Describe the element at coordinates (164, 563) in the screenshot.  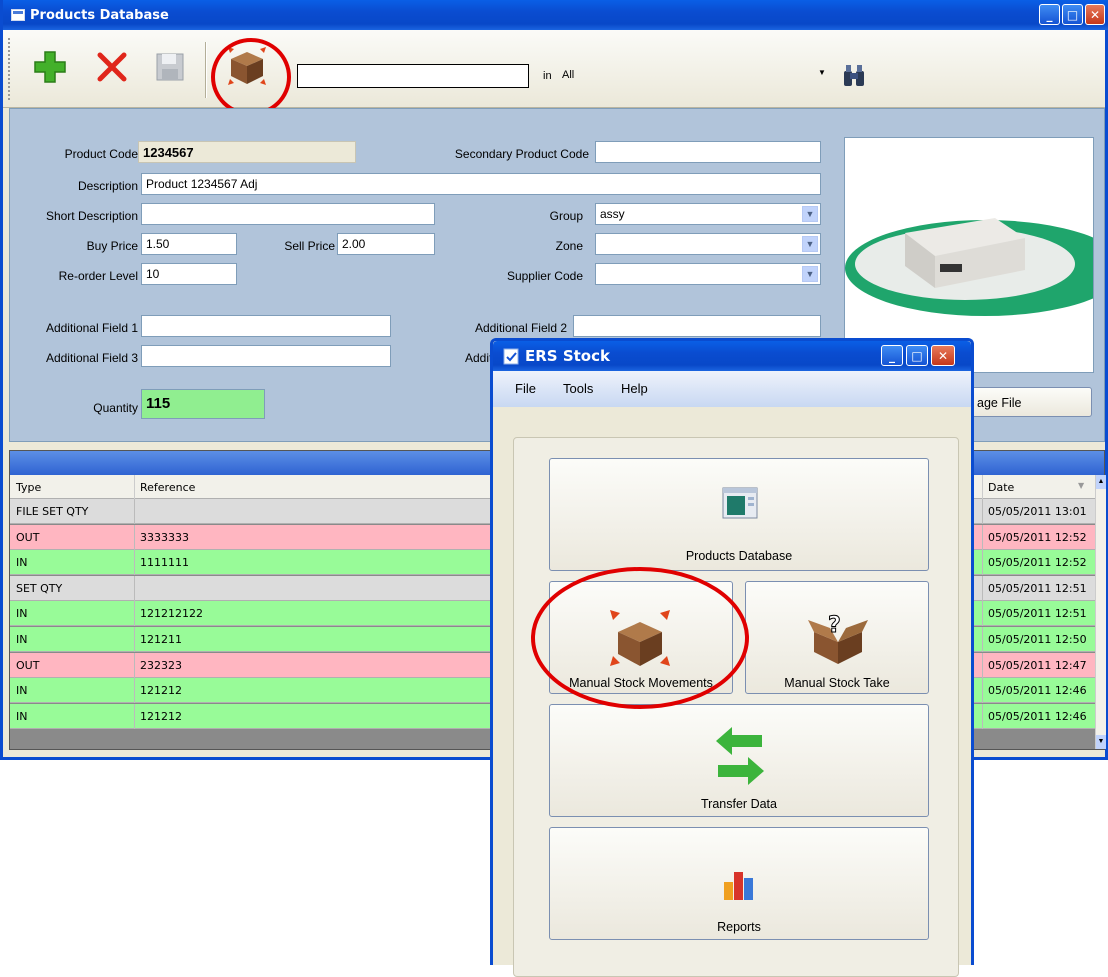
I see `cell-reference: 1111111` at that location.